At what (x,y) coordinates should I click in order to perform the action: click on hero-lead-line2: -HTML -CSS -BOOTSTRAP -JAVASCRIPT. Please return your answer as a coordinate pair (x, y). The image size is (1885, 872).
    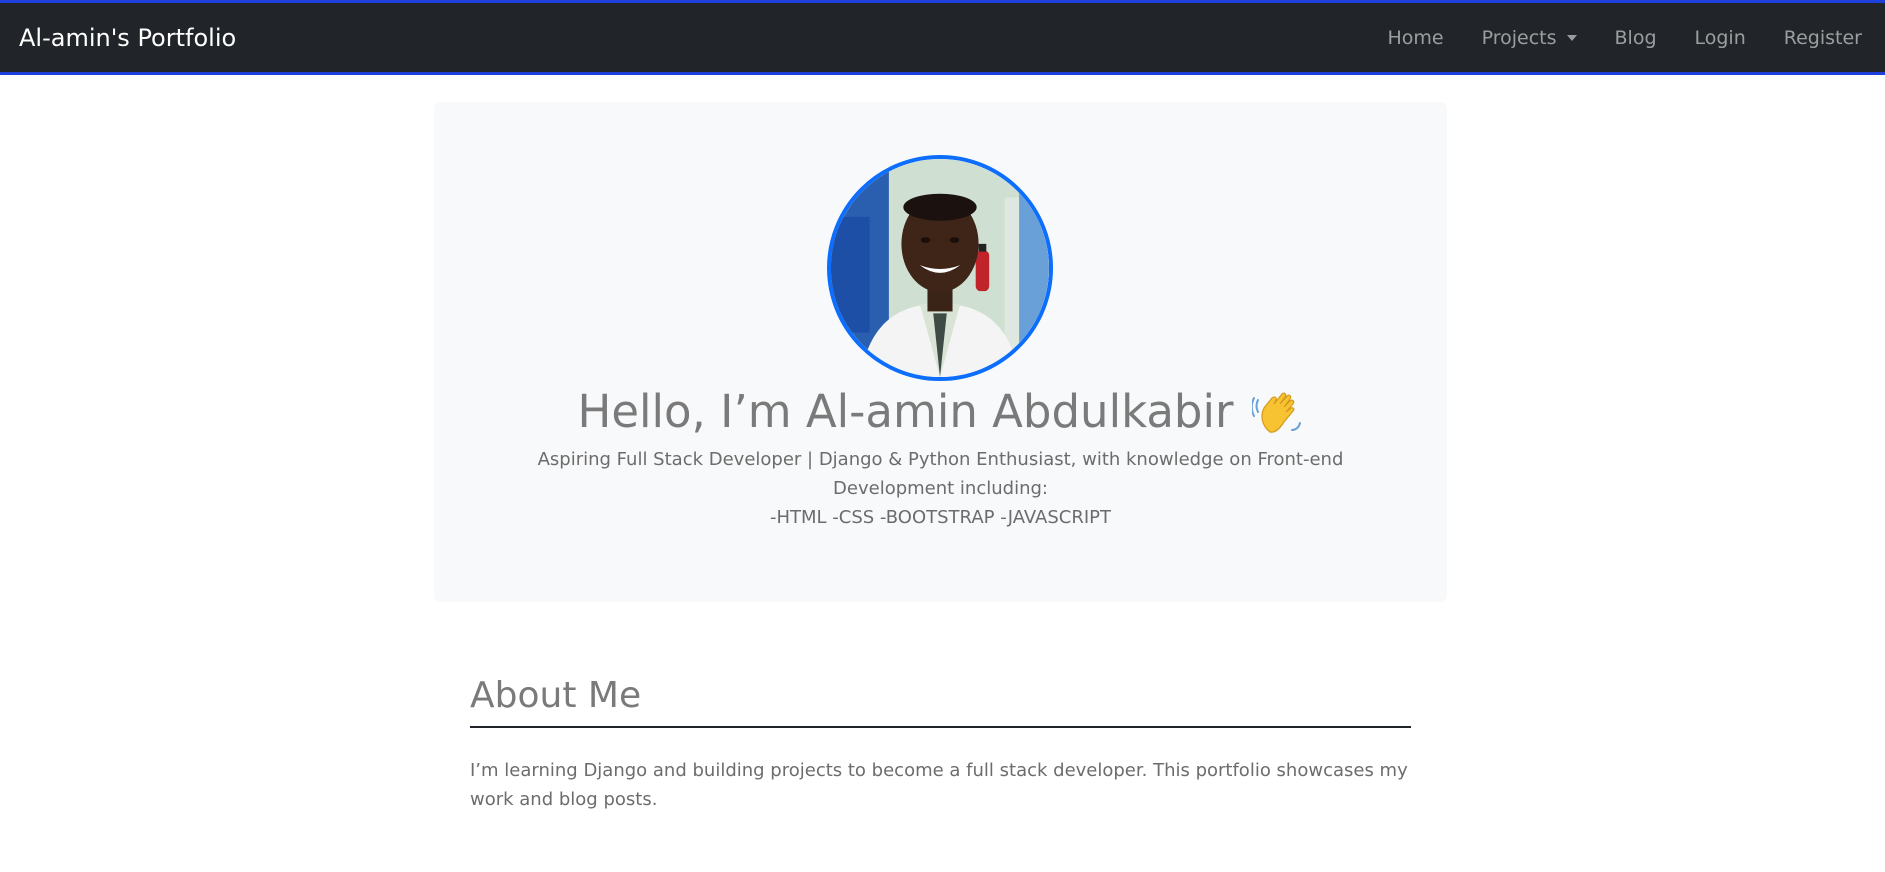
    Looking at the image, I should click on (940, 517).